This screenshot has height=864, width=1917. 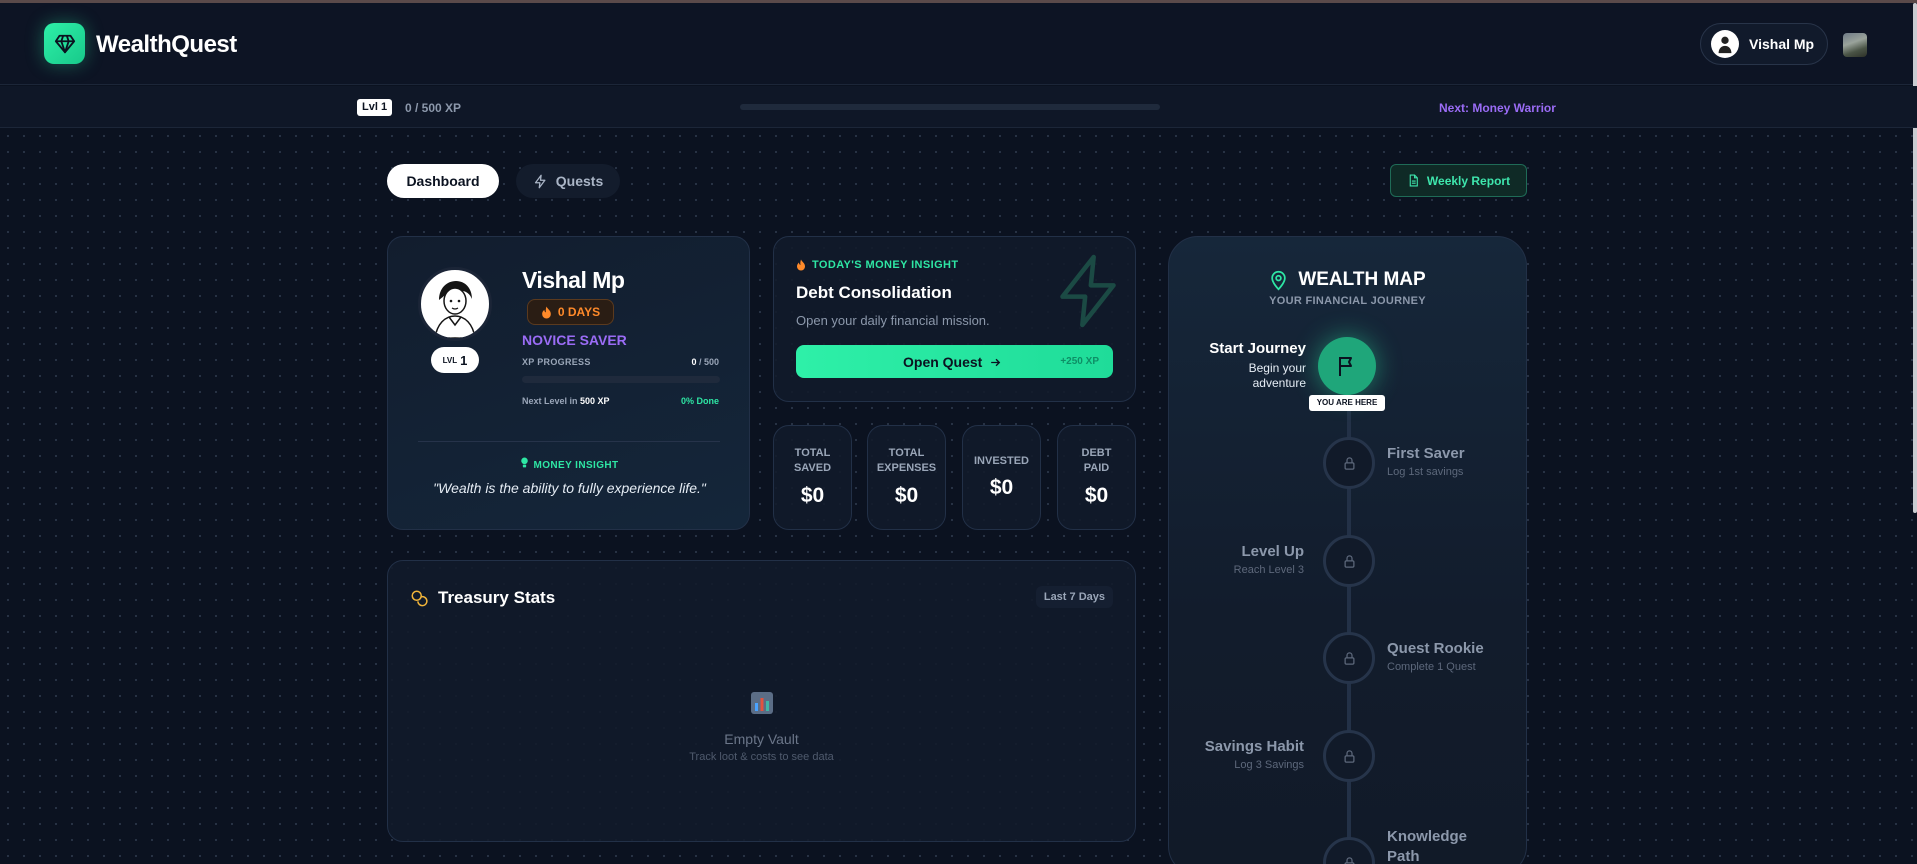 What do you see at coordinates (570, 312) in the screenshot?
I see `streak-badge: 0 DAYS` at bounding box center [570, 312].